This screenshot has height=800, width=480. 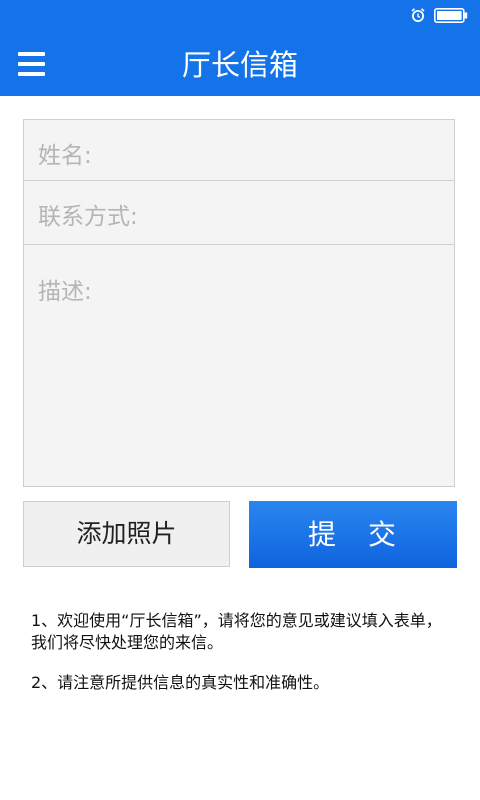 I want to click on alarm-icon, so click(x=418, y=15).